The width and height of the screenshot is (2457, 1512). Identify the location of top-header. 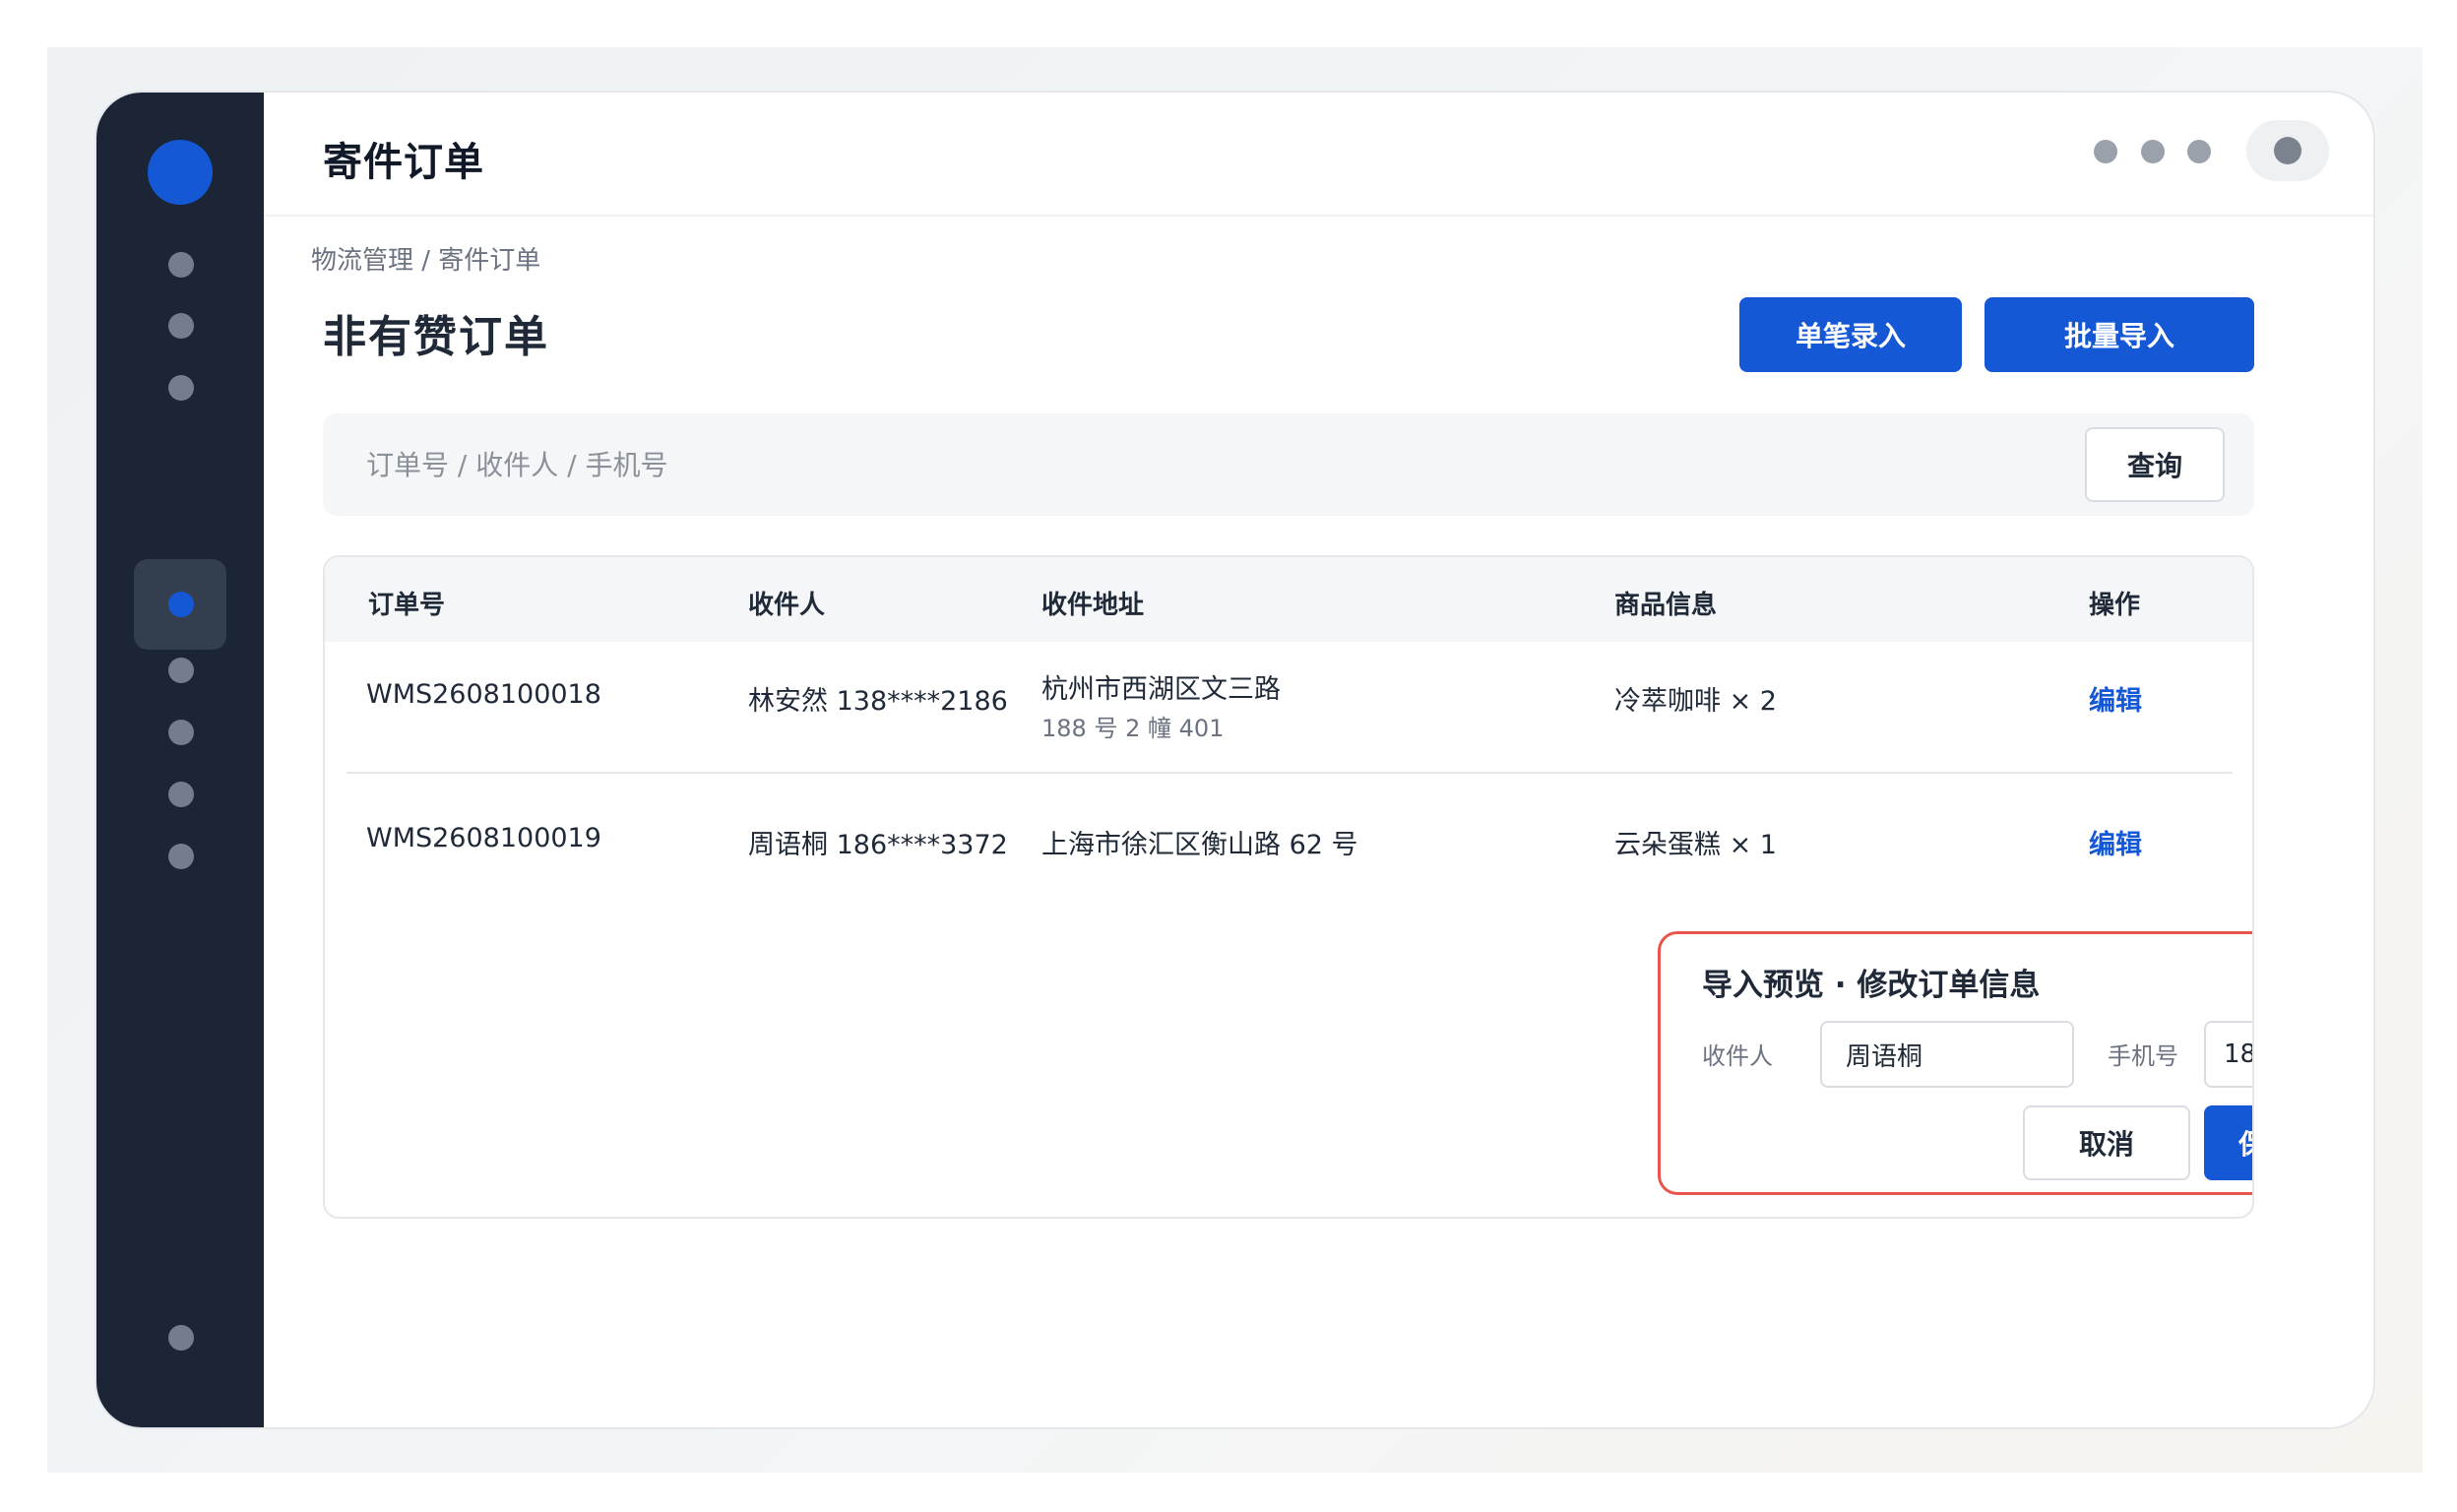
(1318, 155).